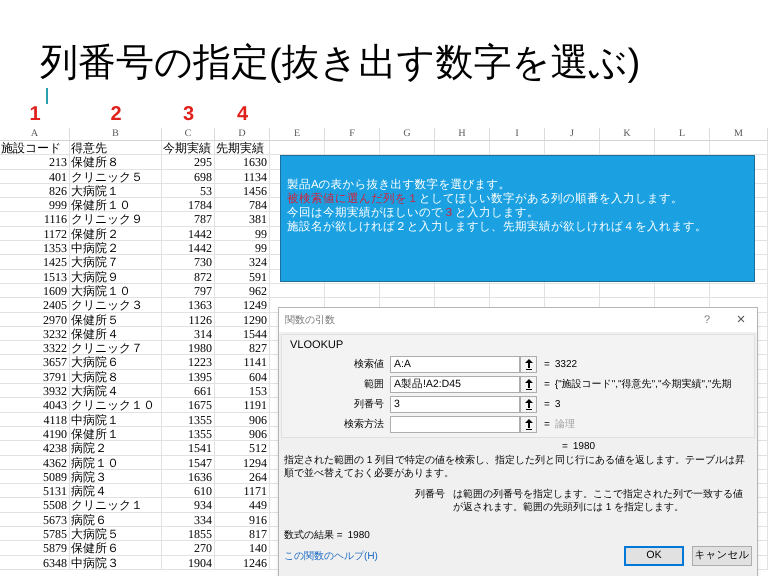 This screenshot has height=576, width=768. I want to click on table-cell: 787, so click(203, 219).